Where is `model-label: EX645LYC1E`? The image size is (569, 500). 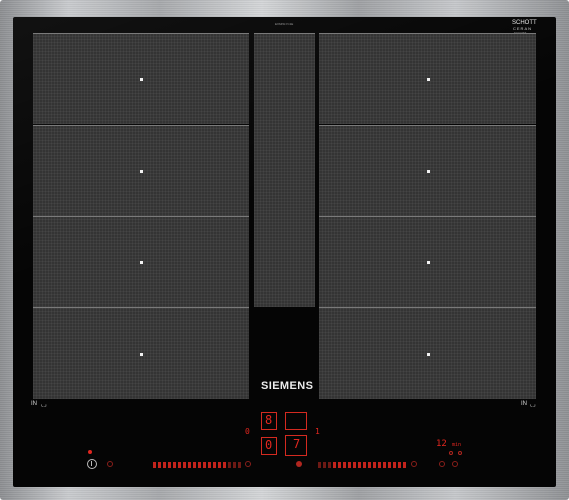
model-label: EX645LYC1E is located at coordinates (284, 24).